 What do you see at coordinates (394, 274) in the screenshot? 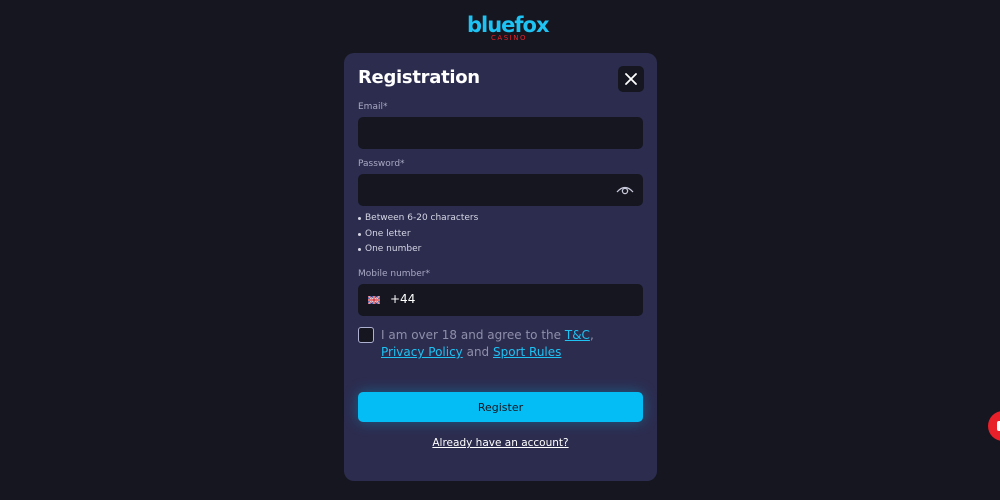
I see `mobile-label: Mobile number*` at bounding box center [394, 274].